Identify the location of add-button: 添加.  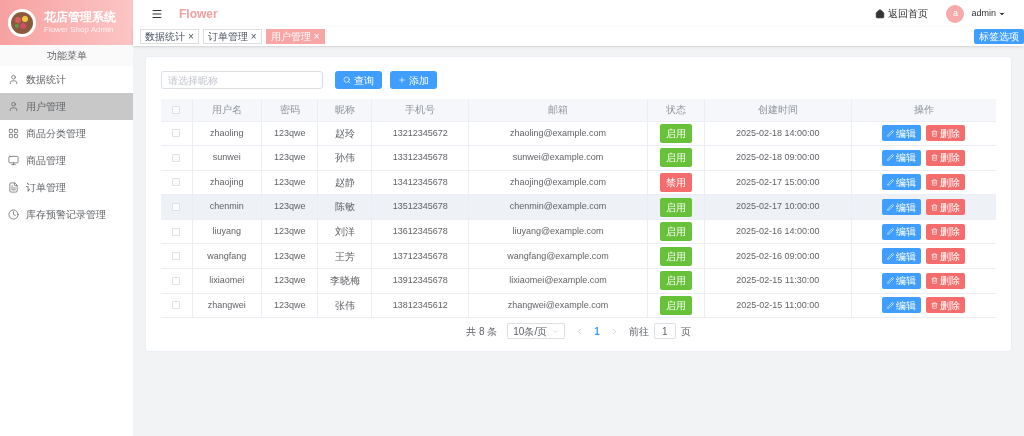
(413, 80).